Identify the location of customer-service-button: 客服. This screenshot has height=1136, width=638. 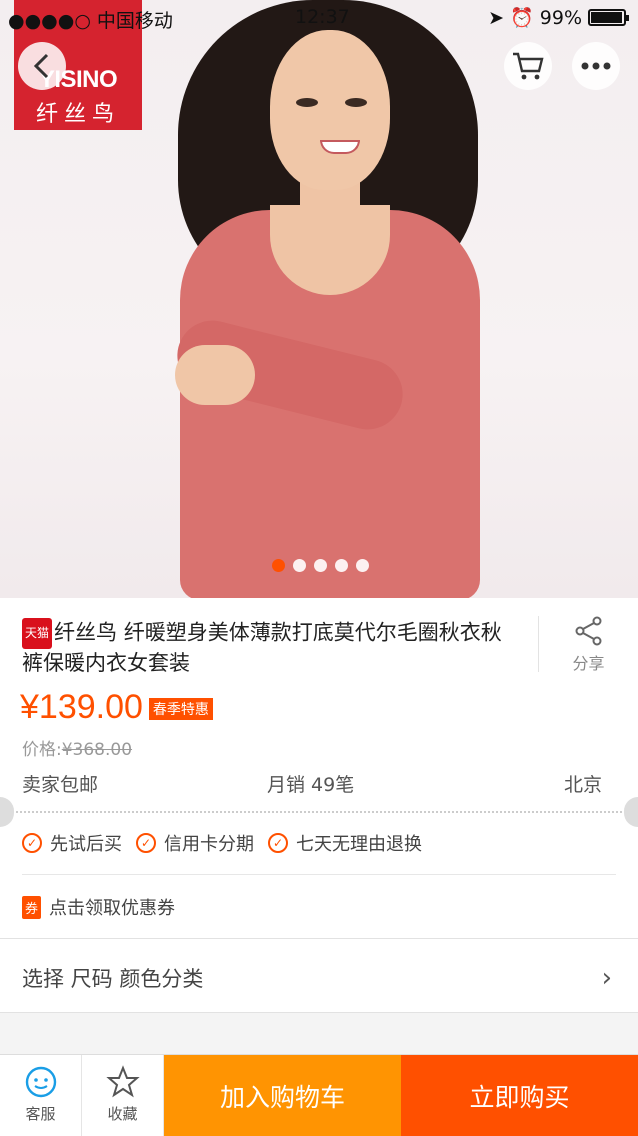
(41, 1095).